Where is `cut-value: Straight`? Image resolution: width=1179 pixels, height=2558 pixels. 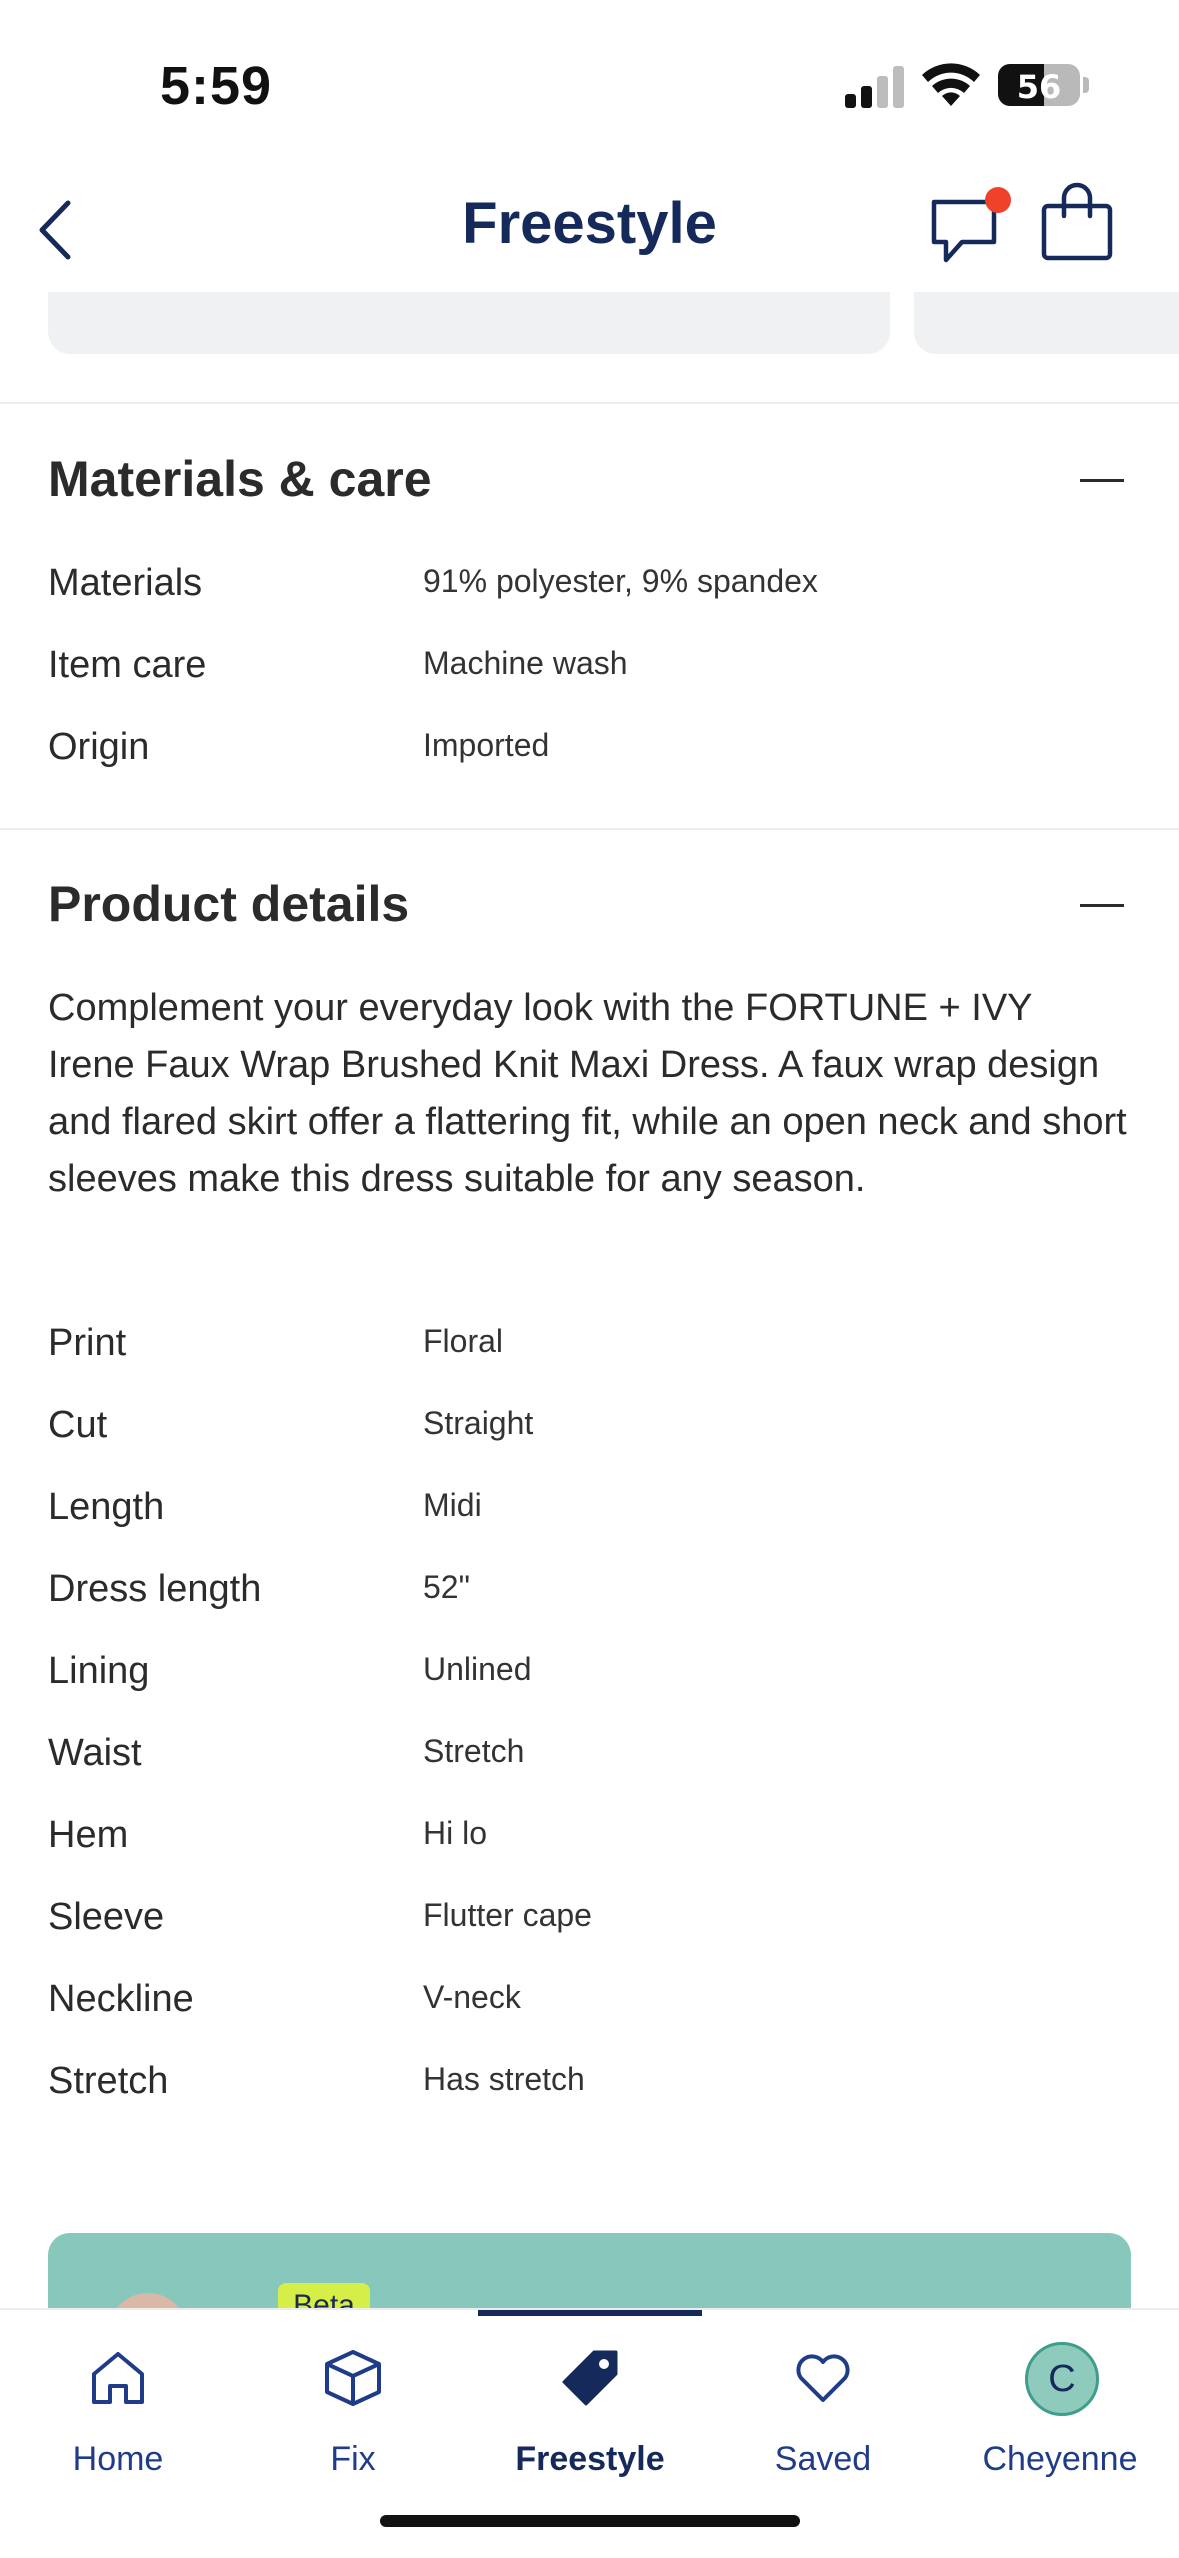
cut-value: Straight is located at coordinates (478, 1423).